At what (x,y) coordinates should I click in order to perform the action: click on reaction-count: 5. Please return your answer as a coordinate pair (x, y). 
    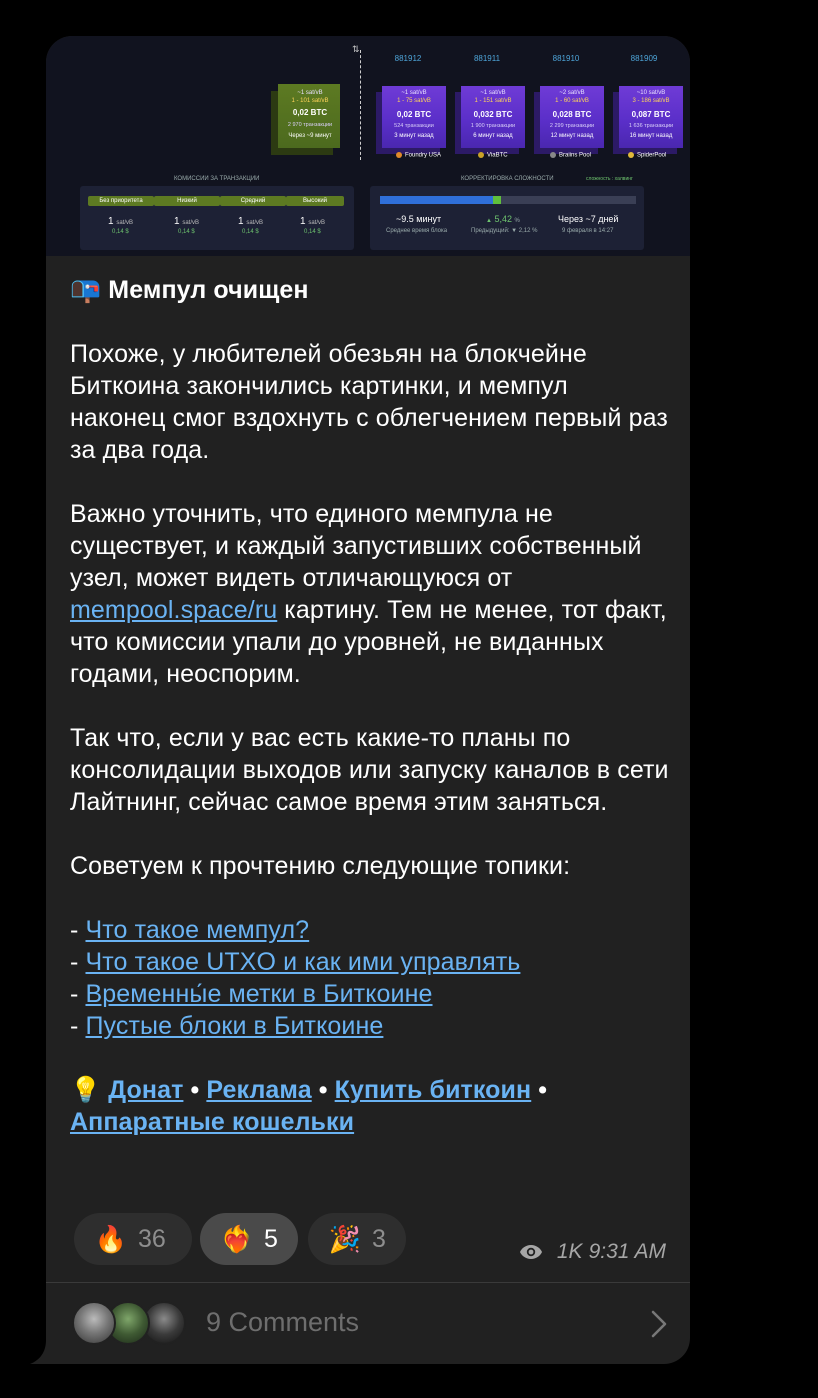
    Looking at the image, I should click on (271, 1238).